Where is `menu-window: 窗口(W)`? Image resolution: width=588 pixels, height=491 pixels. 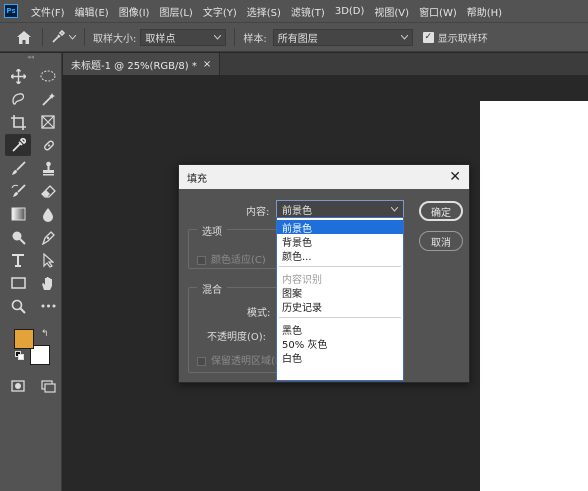 menu-window: 窗口(W) is located at coordinates (438, 11).